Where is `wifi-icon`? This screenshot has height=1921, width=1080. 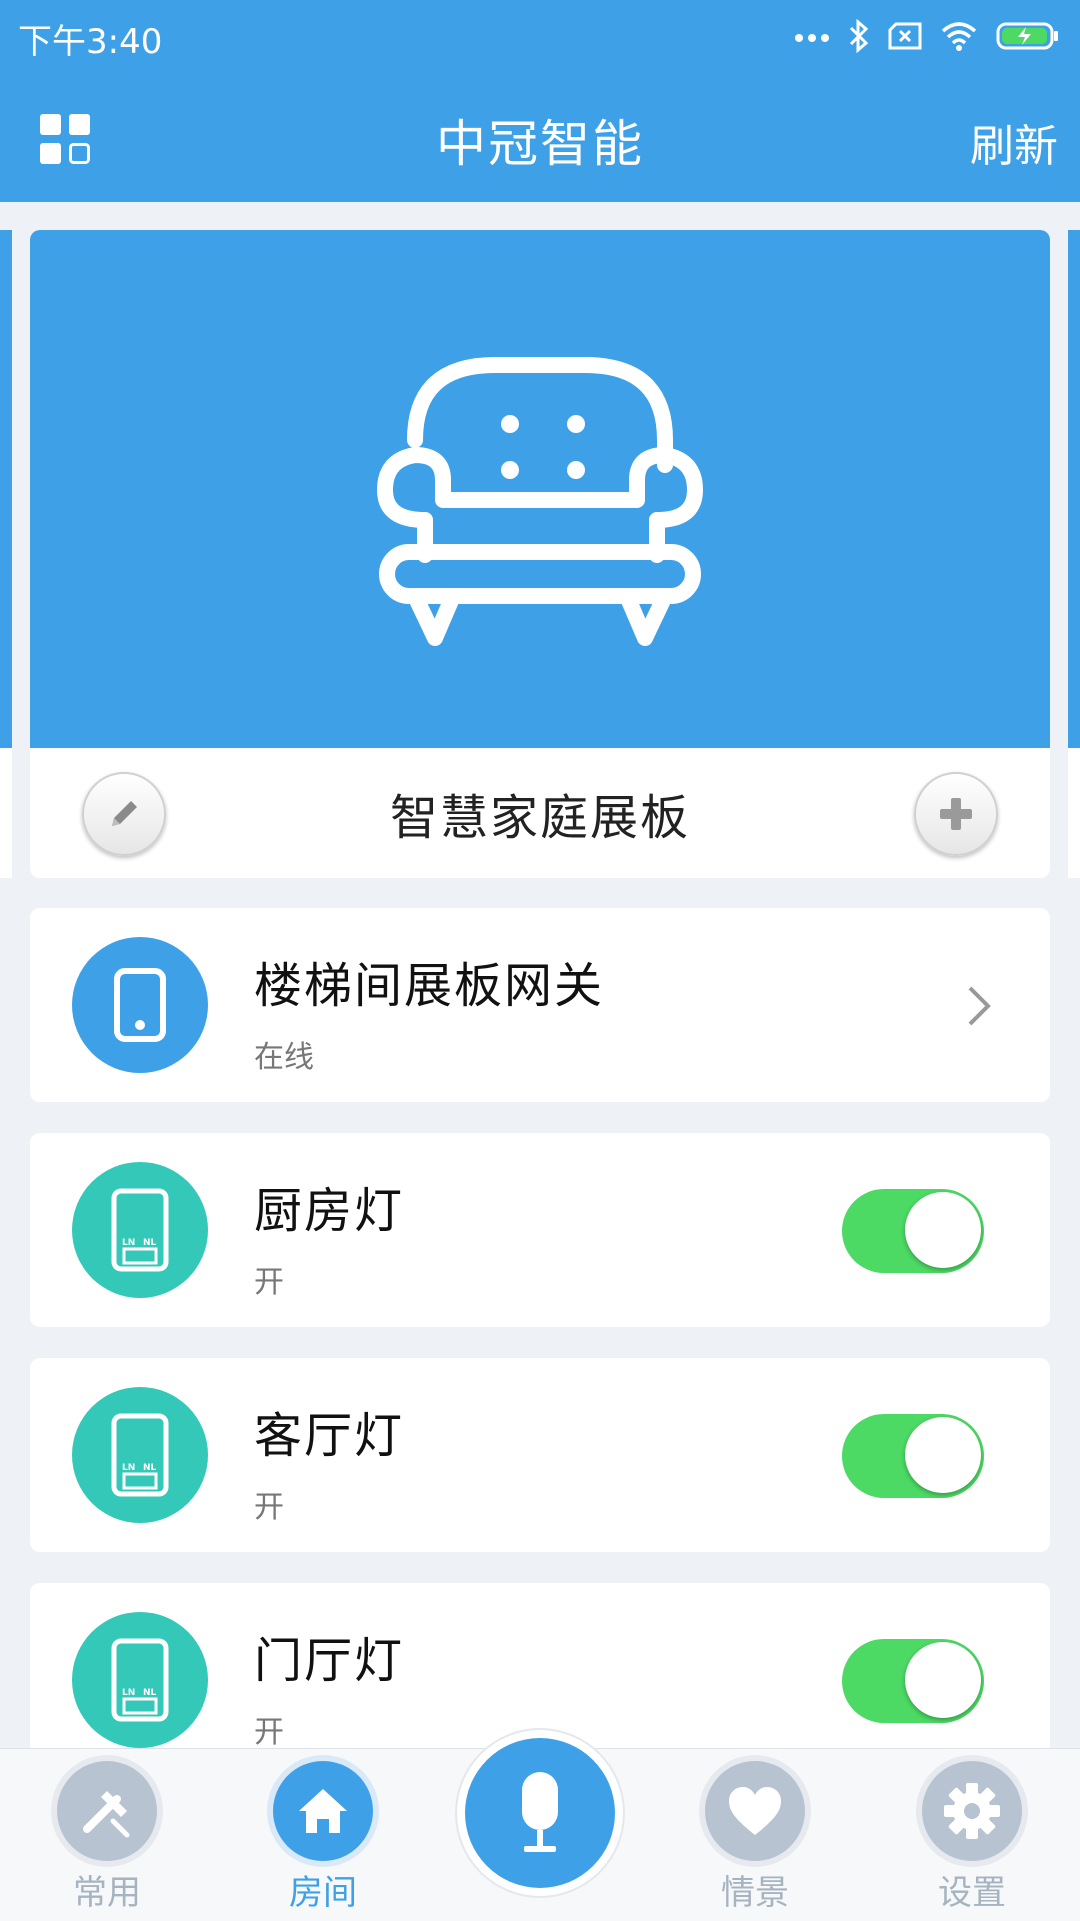 wifi-icon is located at coordinates (959, 36).